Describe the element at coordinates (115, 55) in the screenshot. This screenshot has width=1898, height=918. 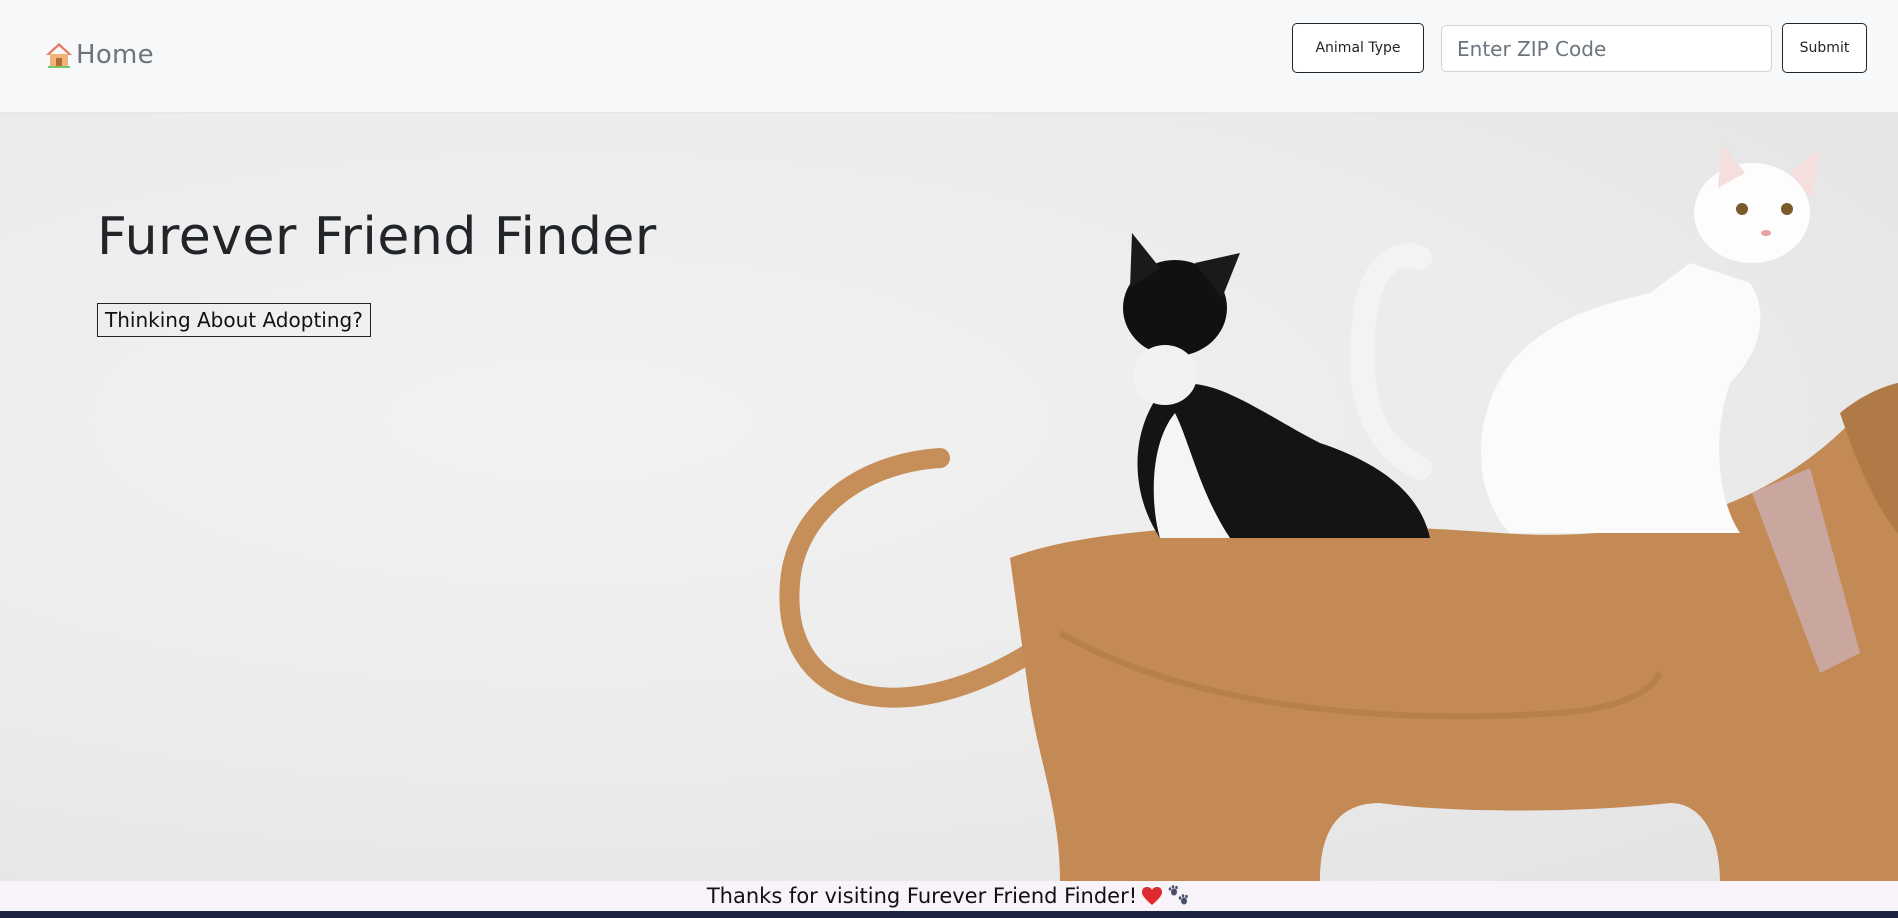
I see `home-label: Home` at that location.